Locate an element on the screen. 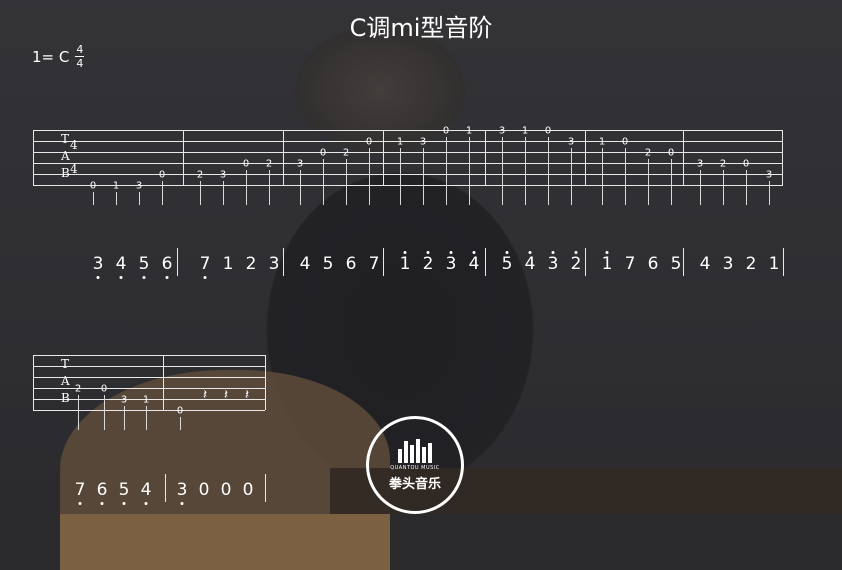  time-signature: 4 4 is located at coordinates (80, 56).